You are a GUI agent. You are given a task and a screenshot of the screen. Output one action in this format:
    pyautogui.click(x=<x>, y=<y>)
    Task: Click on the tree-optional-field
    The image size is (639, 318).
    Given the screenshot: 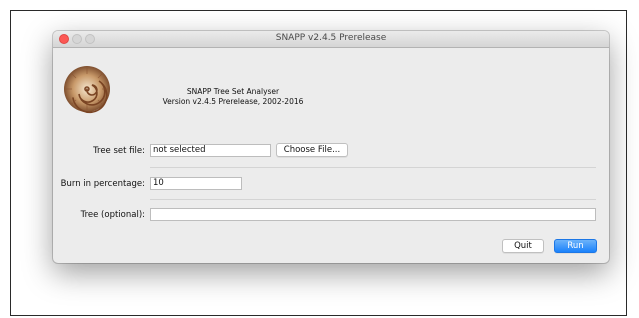 What is the action you would take?
    pyautogui.click(x=373, y=214)
    